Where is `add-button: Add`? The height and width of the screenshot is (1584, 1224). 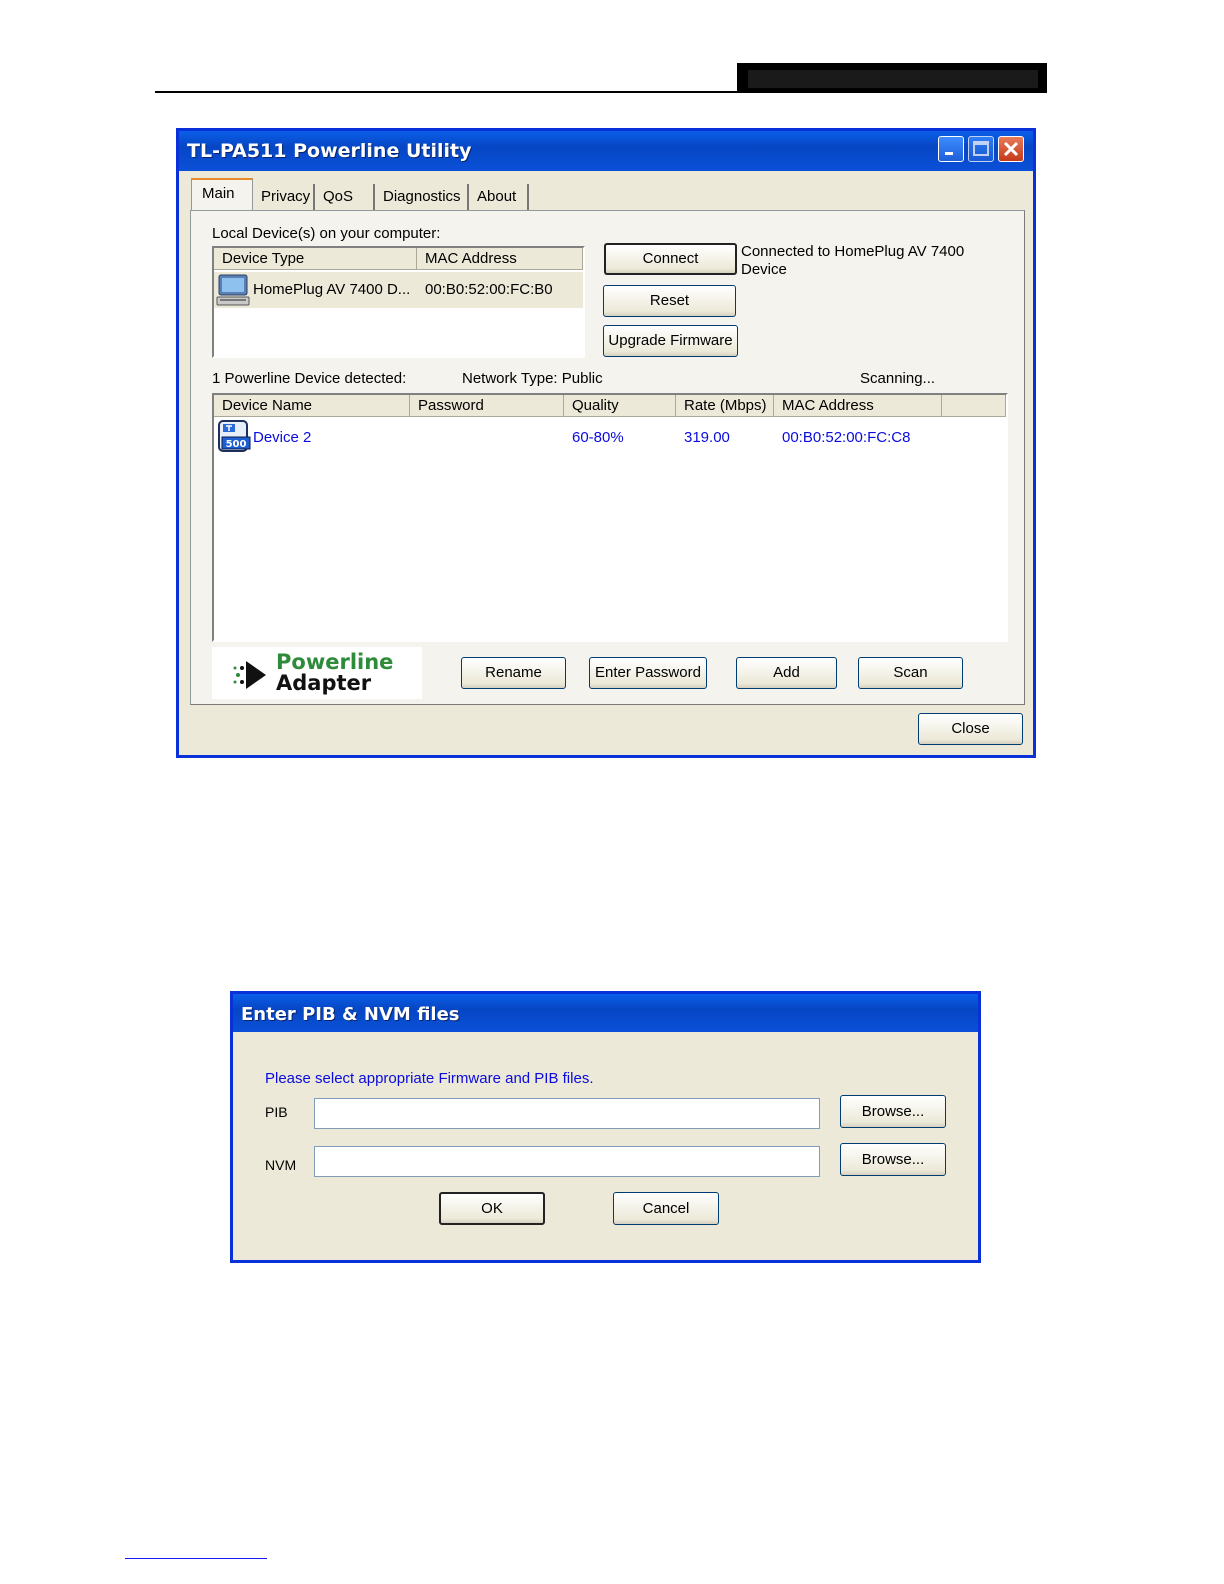 add-button: Add is located at coordinates (786, 673).